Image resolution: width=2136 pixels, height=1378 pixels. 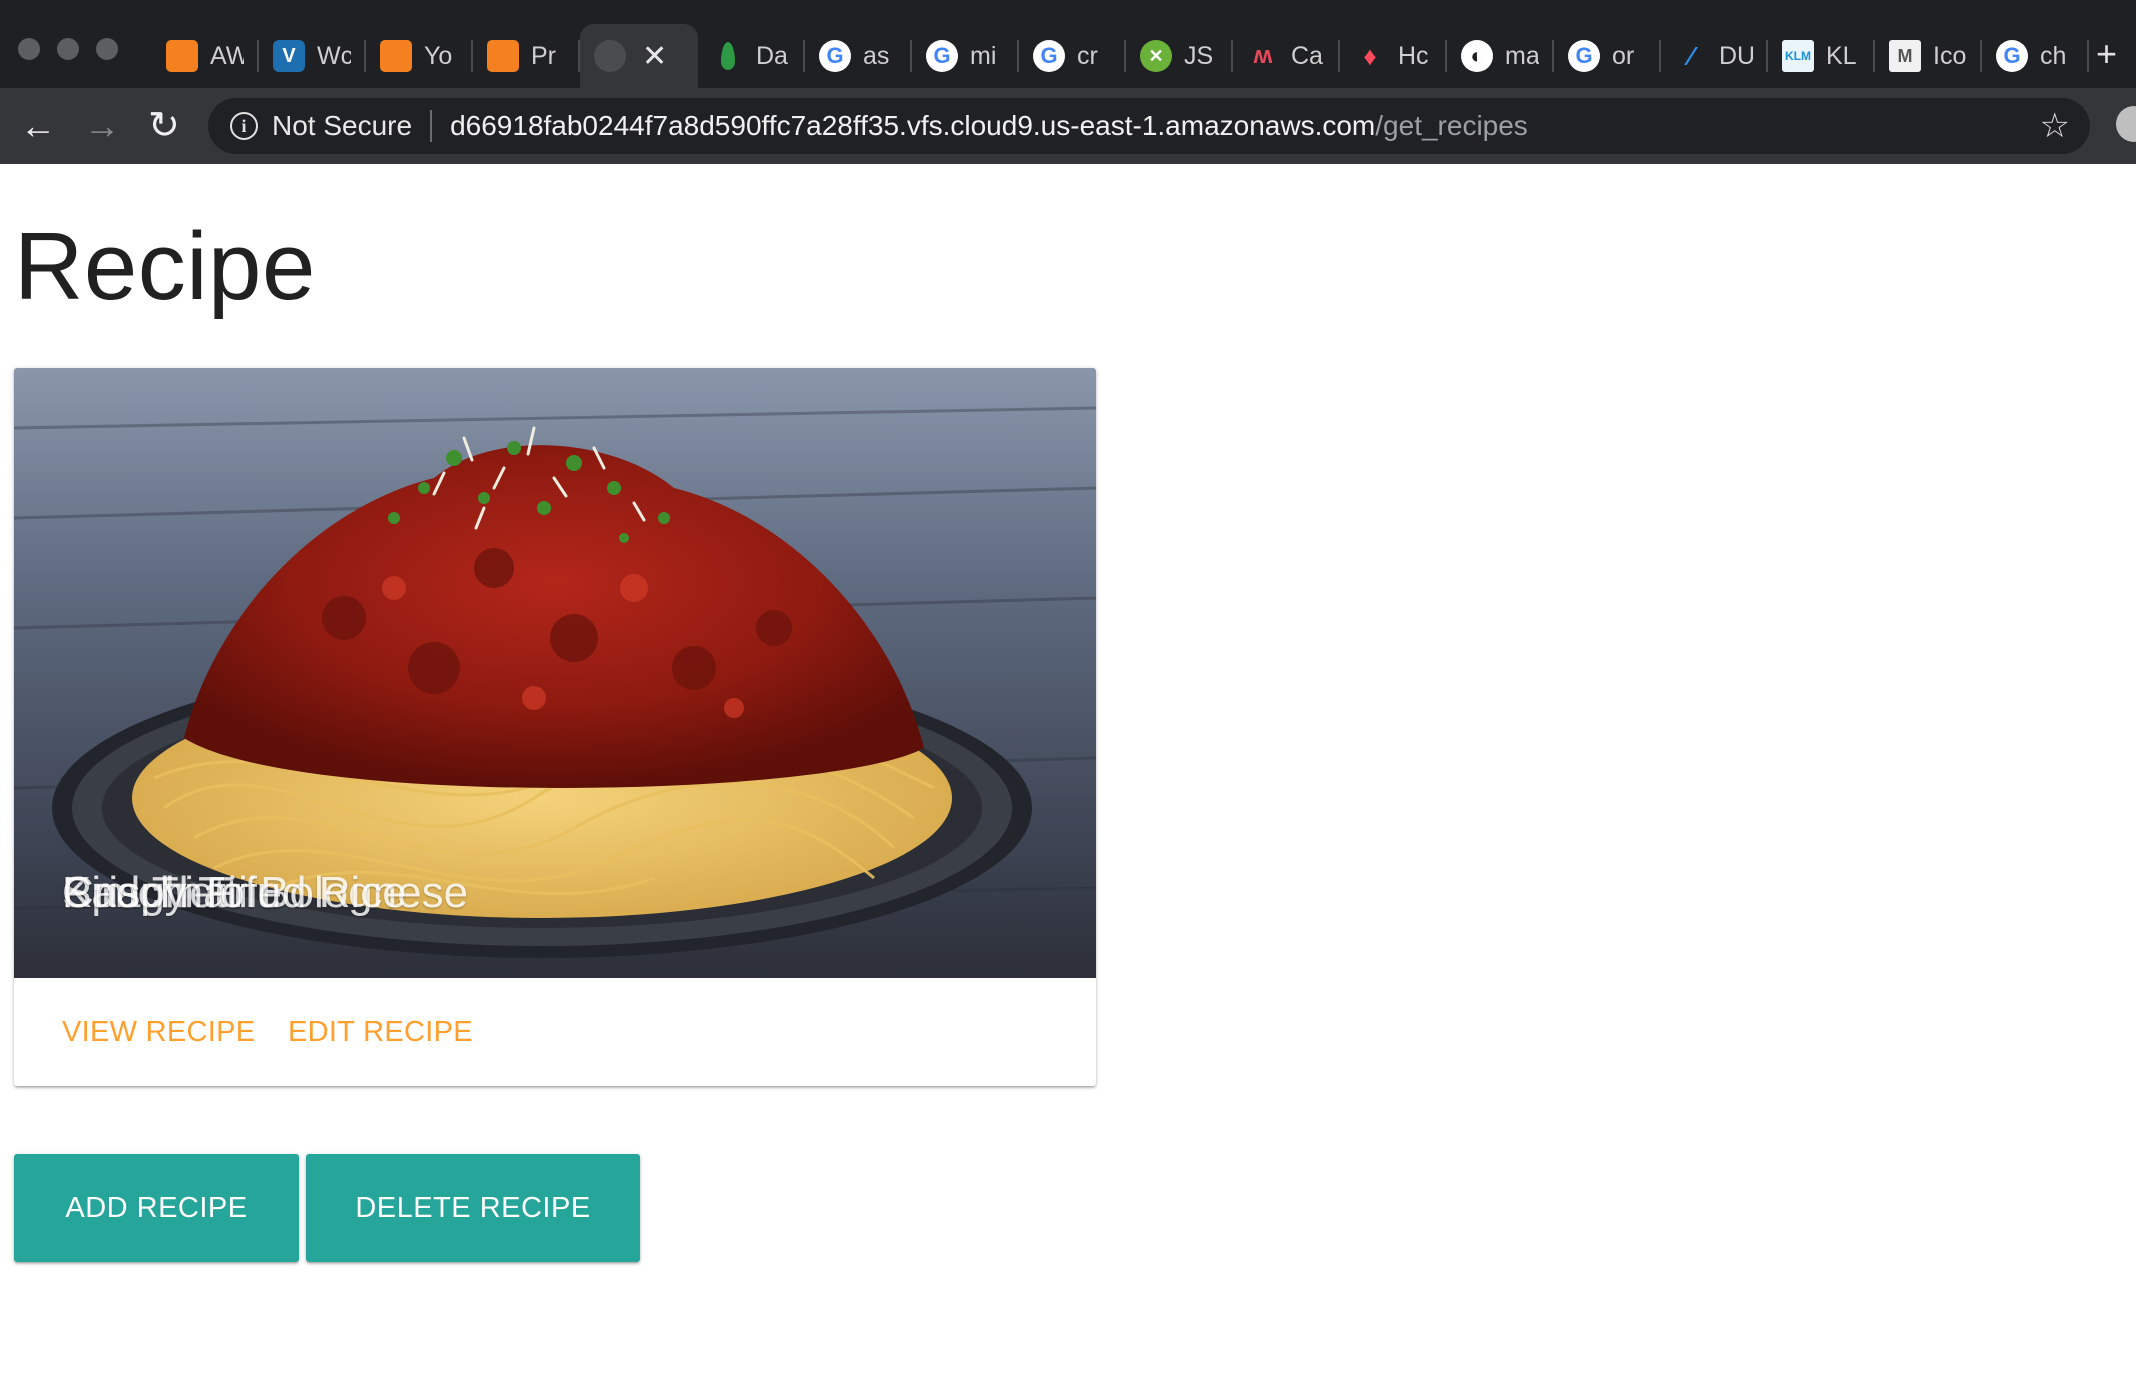 What do you see at coordinates (1500, 56) in the screenshot?
I see `browser-tab: ◐ ma` at bounding box center [1500, 56].